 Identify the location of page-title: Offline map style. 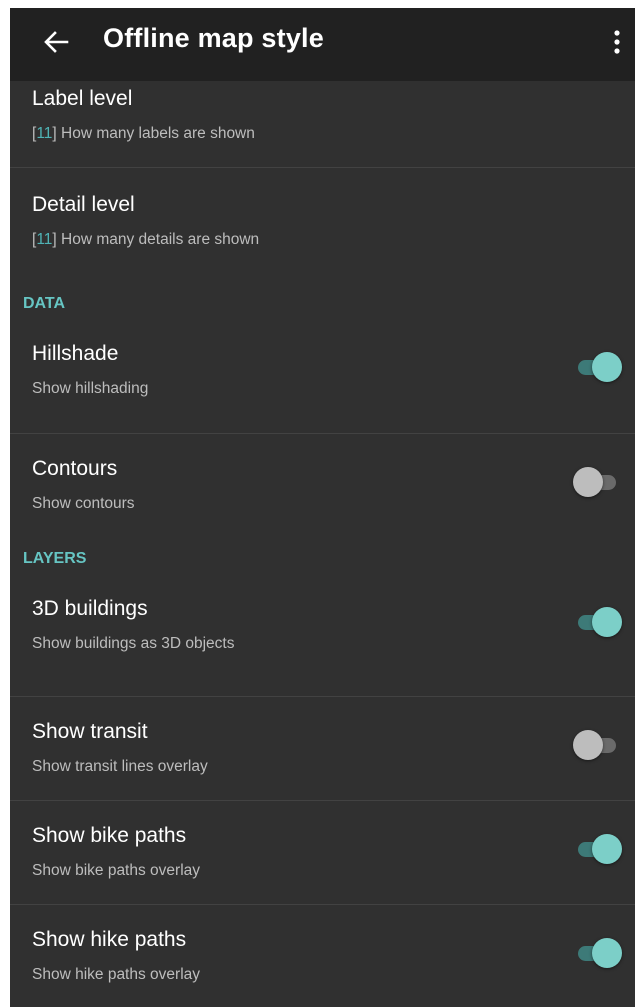
(213, 38).